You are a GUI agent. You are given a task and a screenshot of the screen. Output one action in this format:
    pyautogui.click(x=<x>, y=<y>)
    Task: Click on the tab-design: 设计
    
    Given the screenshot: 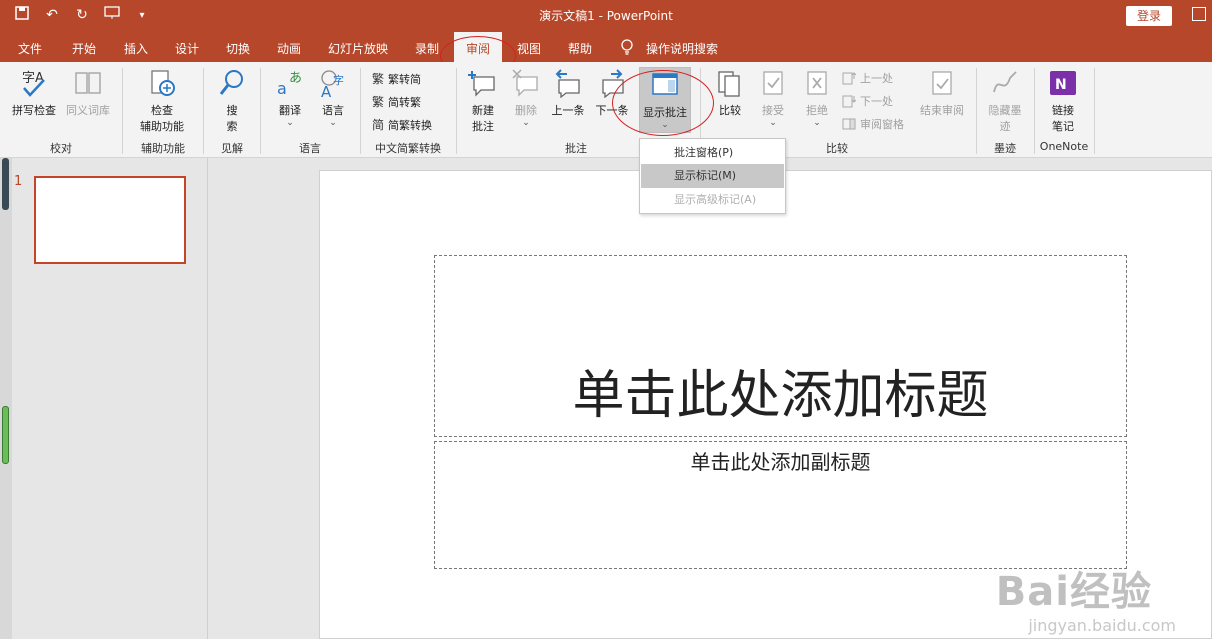 What is the action you would take?
    pyautogui.click(x=187, y=48)
    